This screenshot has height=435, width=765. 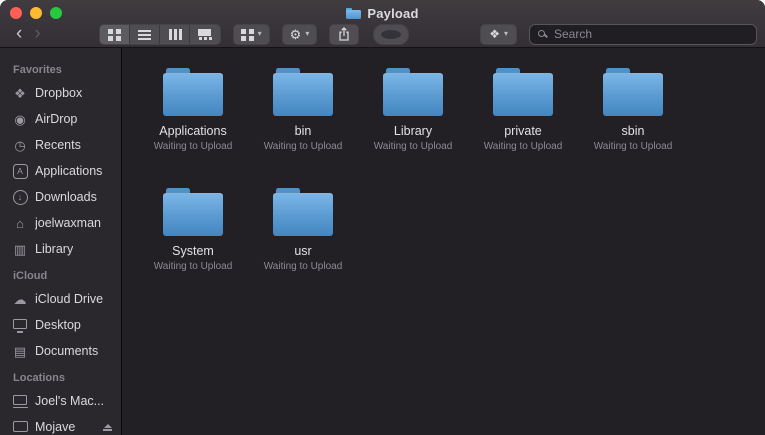 I want to click on zoom-button, so click(x=56, y=13).